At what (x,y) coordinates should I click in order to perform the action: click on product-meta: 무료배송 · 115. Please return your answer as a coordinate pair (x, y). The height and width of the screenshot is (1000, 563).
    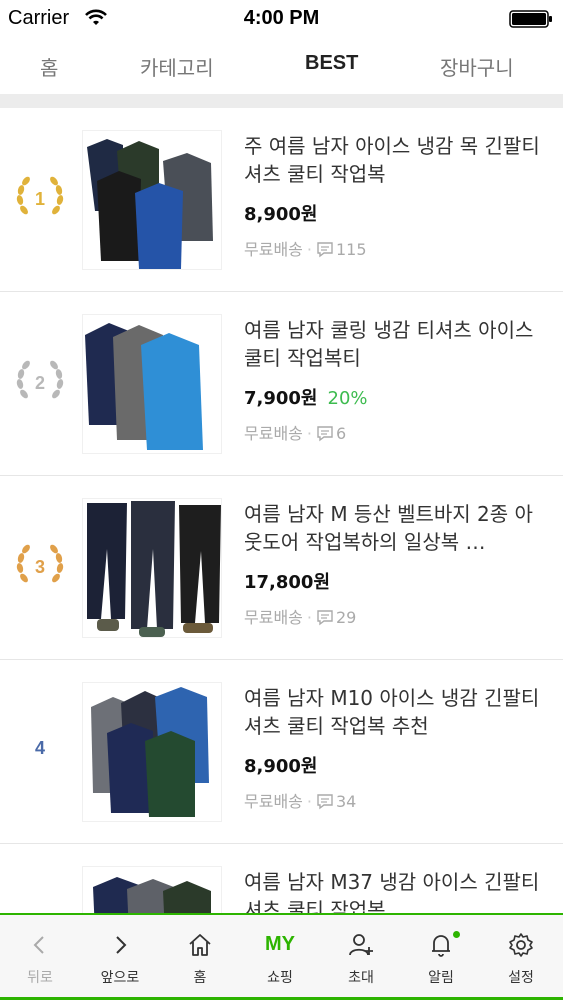
    Looking at the image, I should click on (305, 248).